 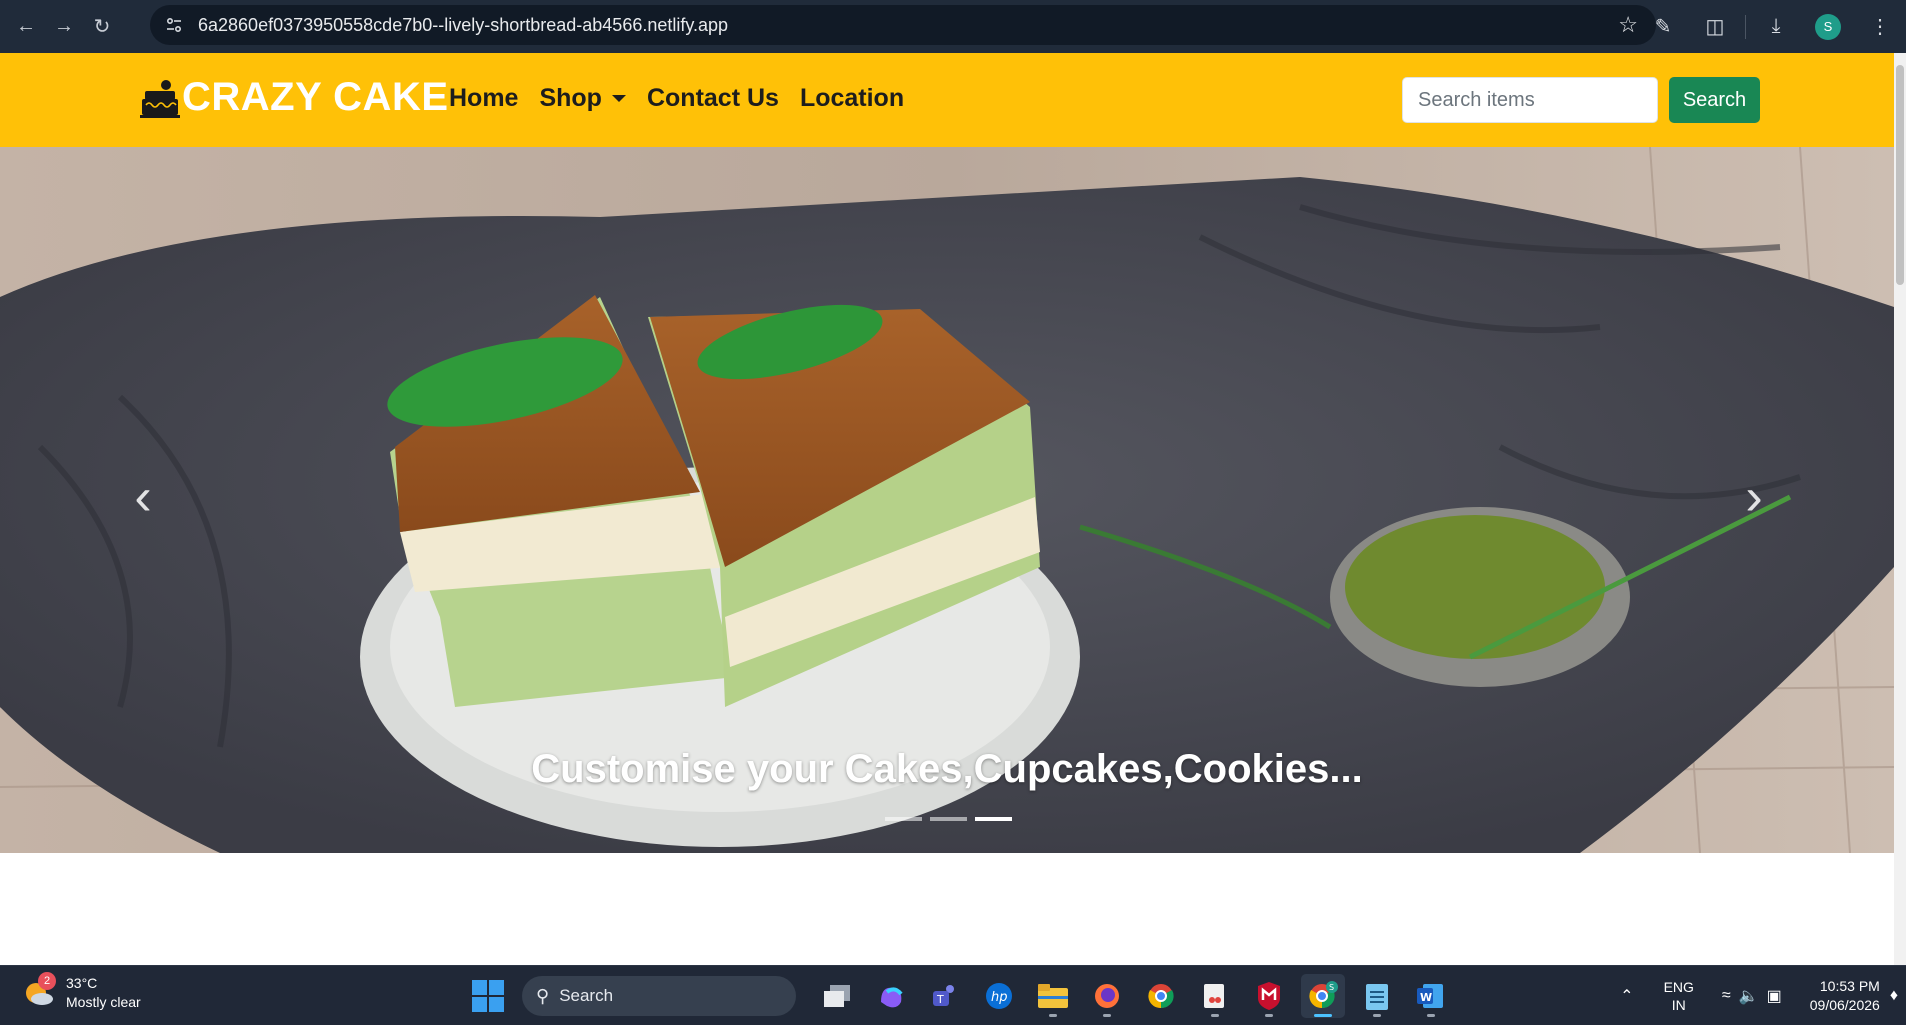 What do you see at coordinates (1845, 996) in the screenshot?
I see `clock: 10:53 PM 09/06/2026` at bounding box center [1845, 996].